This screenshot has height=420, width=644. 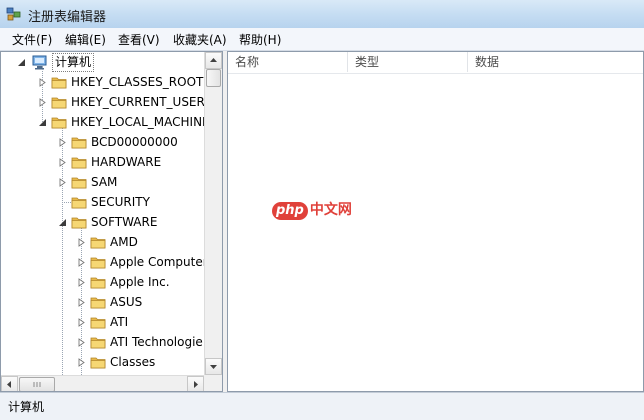 I want to click on tree-vertical-scrollbar, so click(x=213, y=213).